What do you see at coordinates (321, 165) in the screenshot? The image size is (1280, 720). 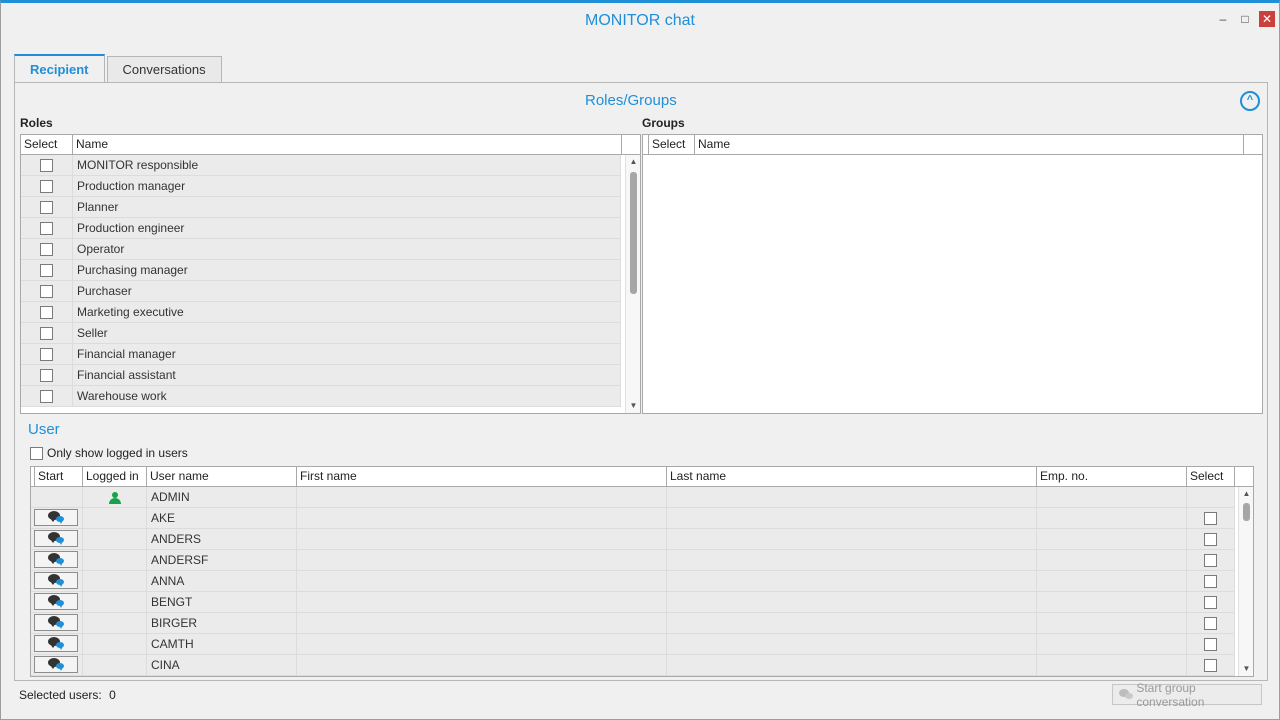 I see `role-row: MONITOR responsible` at bounding box center [321, 165].